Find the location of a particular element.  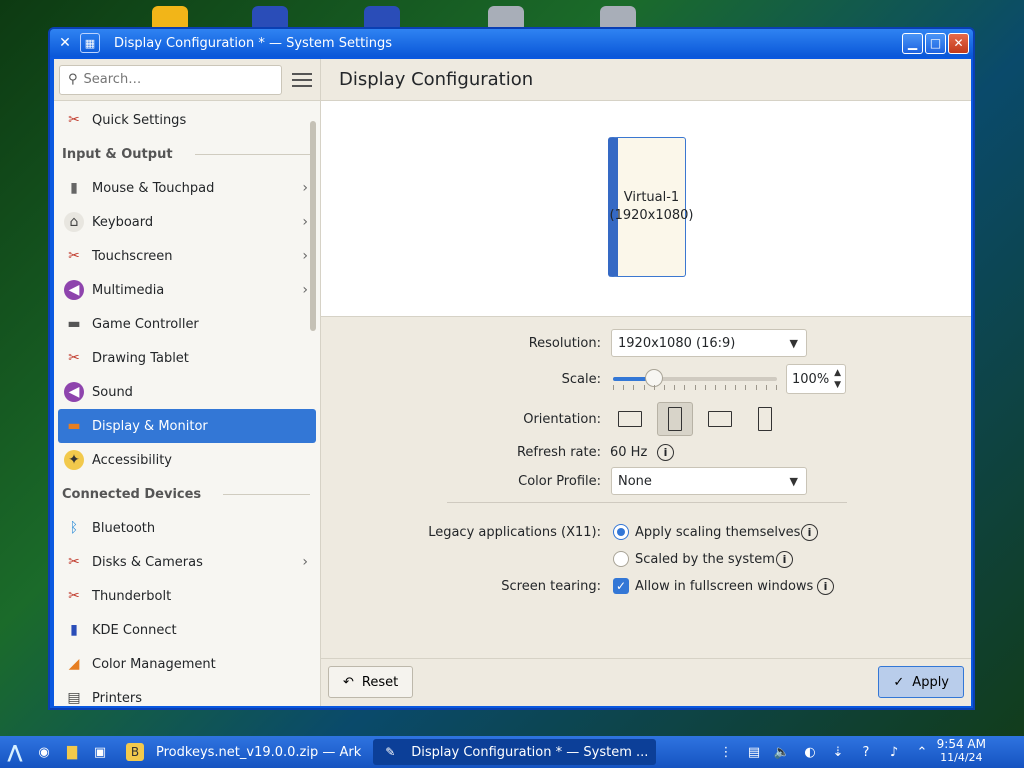

sidebar-item-quick-settings: ✂ Quick Settings is located at coordinates (187, 120).